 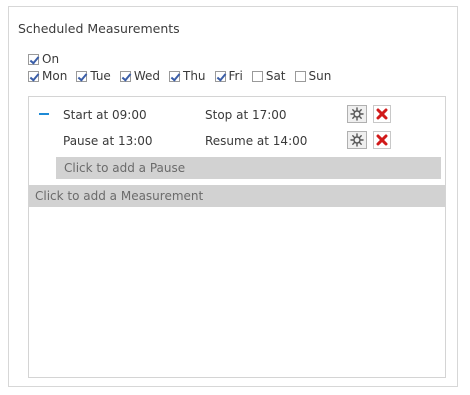 I want to click on on-label: On, so click(x=51, y=59).